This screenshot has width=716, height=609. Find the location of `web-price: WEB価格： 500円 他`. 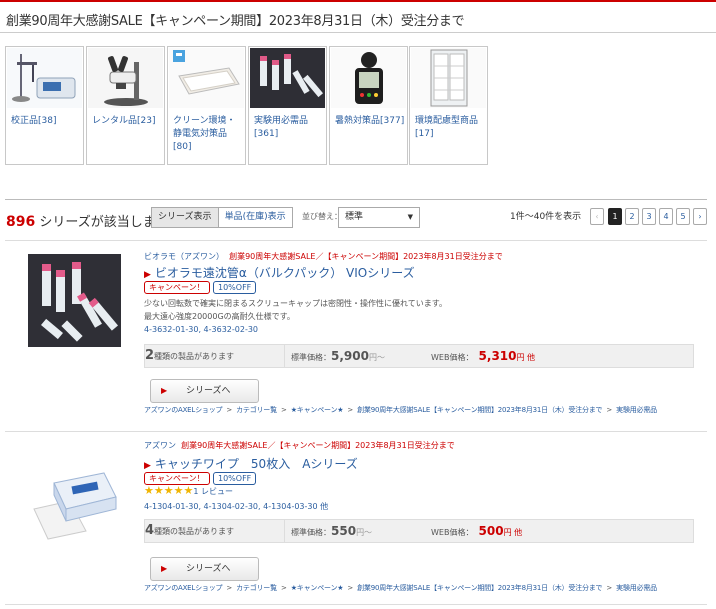

web-price: WEB価格： 500円 他 is located at coordinates (476, 531).